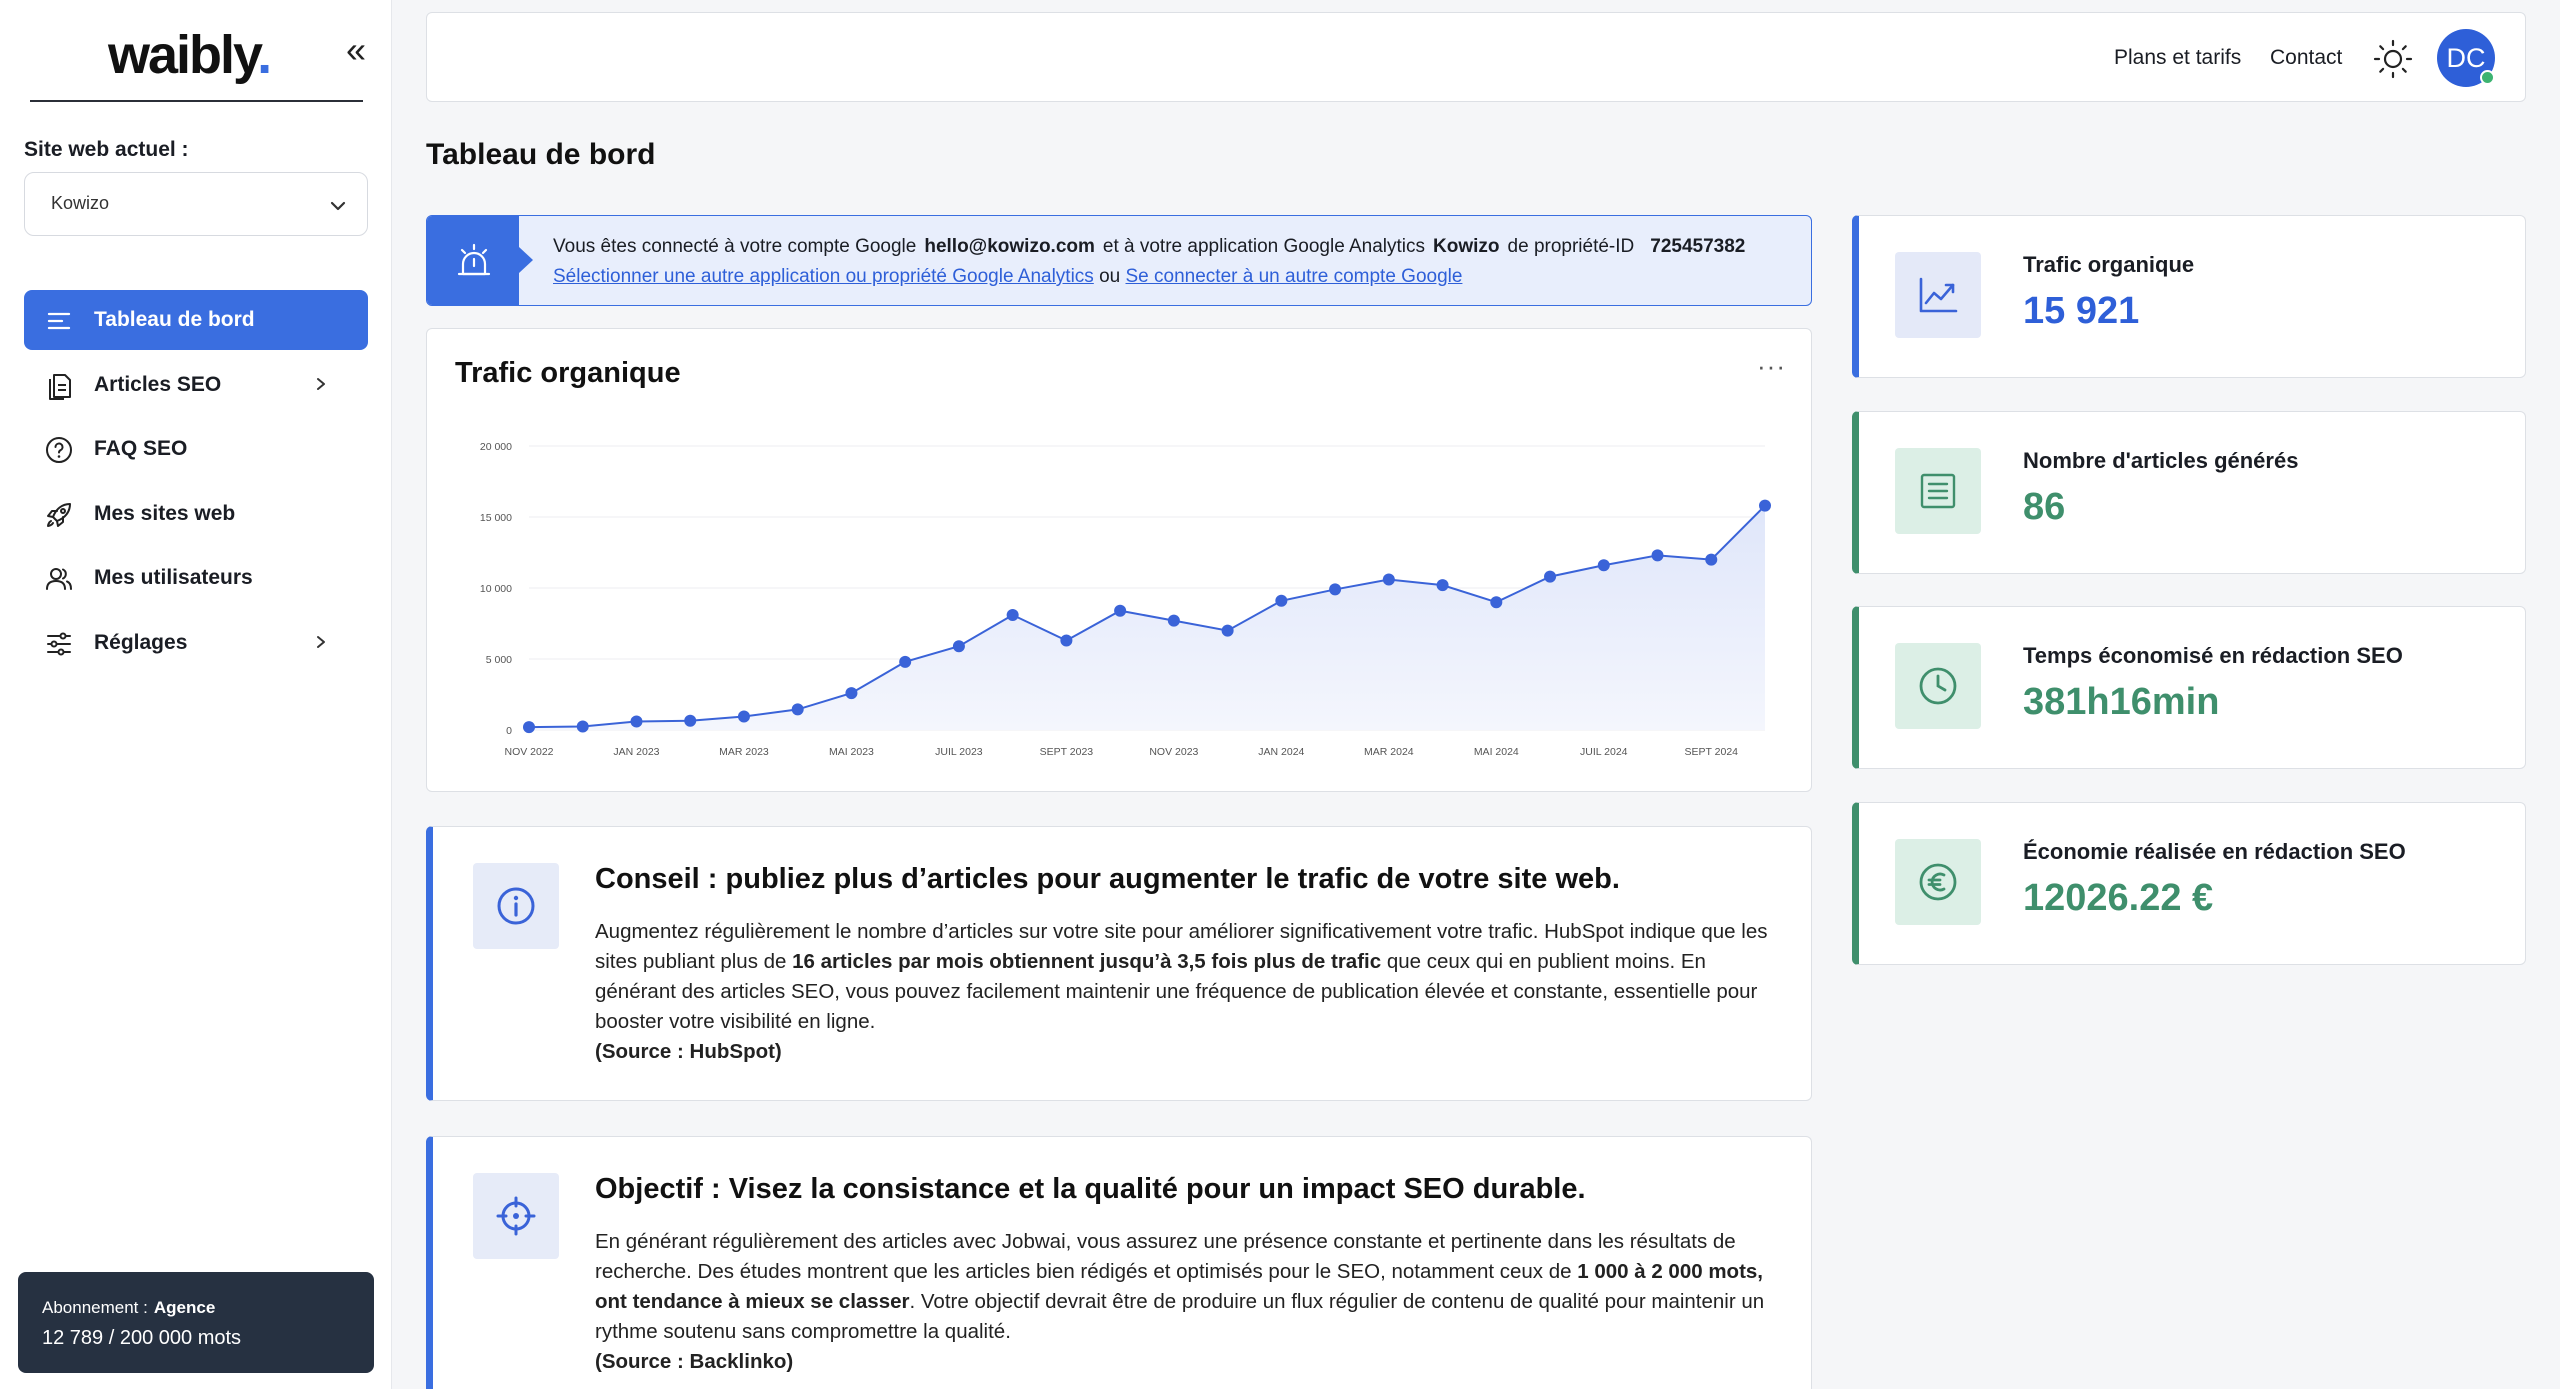 The height and width of the screenshot is (1389, 2560). What do you see at coordinates (2121, 702) in the screenshot?
I see `stat-value: 381h16min` at bounding box center [2121, 702].